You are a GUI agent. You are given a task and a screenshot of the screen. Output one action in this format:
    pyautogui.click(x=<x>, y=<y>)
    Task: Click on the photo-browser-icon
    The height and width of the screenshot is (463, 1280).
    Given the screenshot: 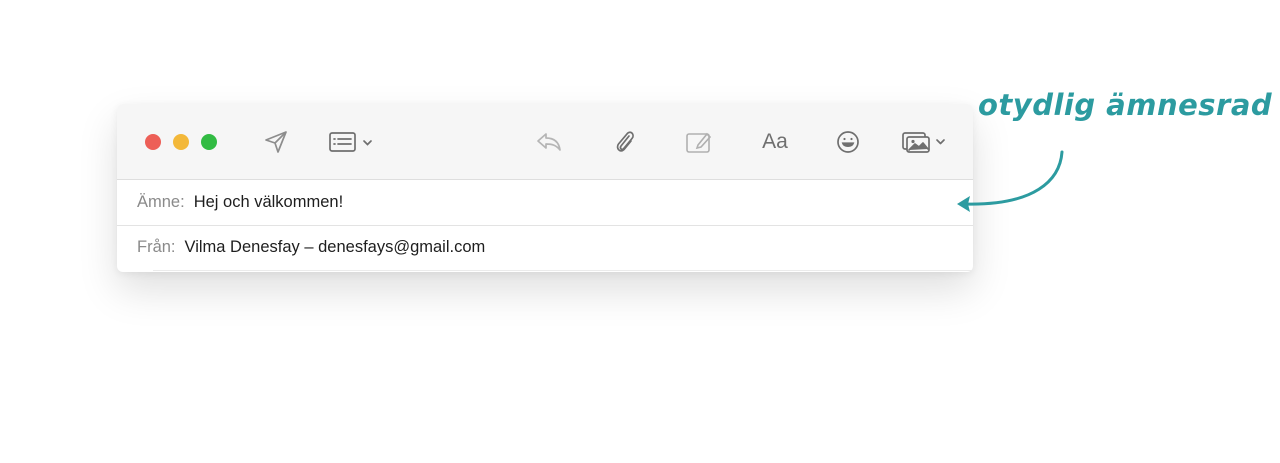 What is the action you would take?
    pyautogui.click(x=925, y=142)
    